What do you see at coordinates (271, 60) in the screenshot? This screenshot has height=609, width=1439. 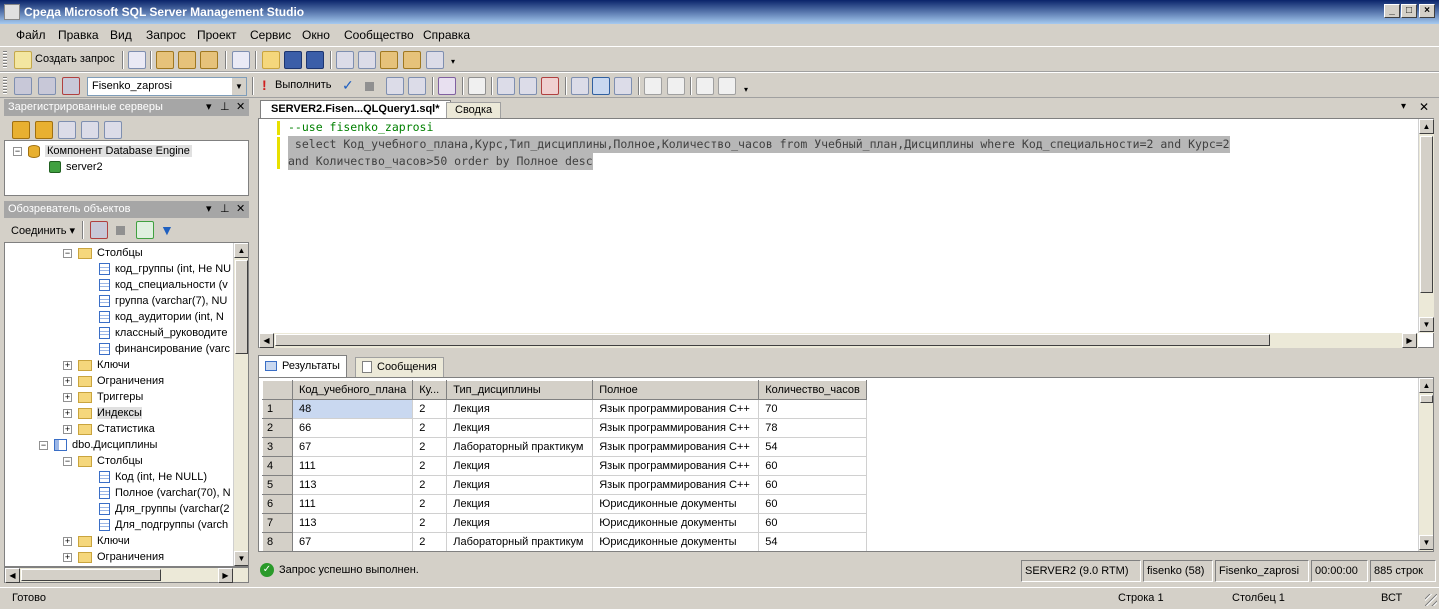 I see `open-file-icon` at bounding box center [271, 60].